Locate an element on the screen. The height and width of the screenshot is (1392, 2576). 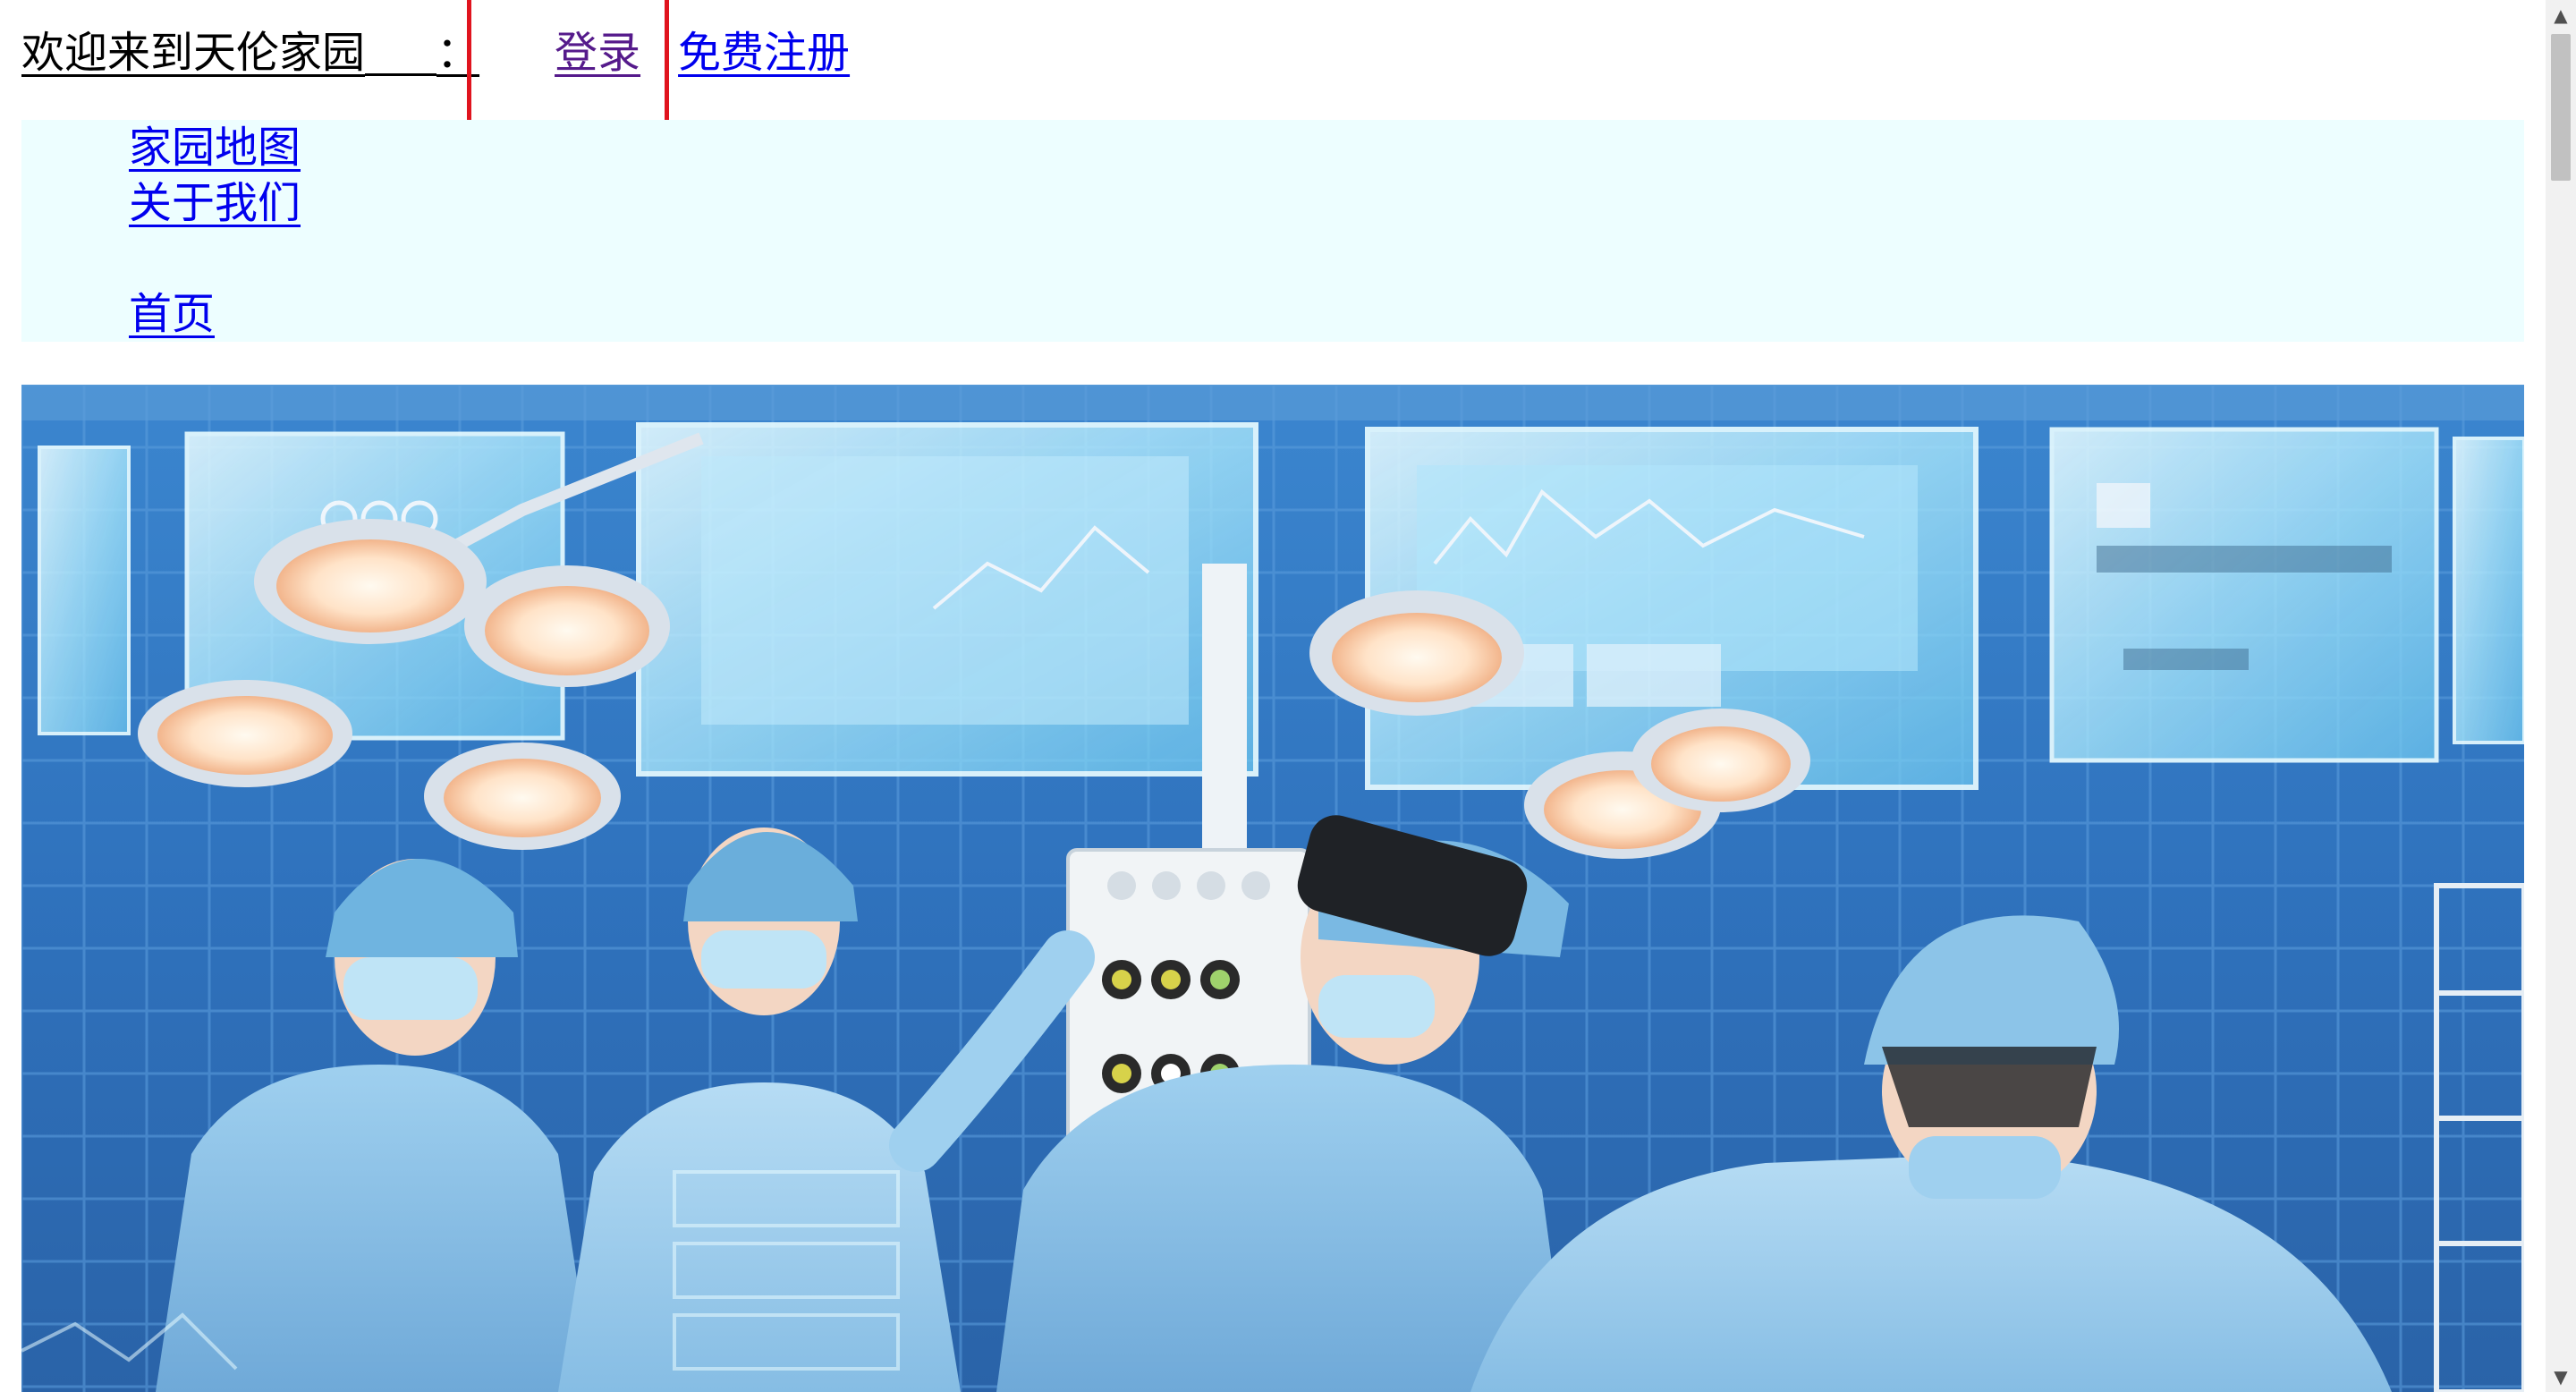
vertical-scrollbar: ▲ ▼ is located at coordinates (2561, 696).